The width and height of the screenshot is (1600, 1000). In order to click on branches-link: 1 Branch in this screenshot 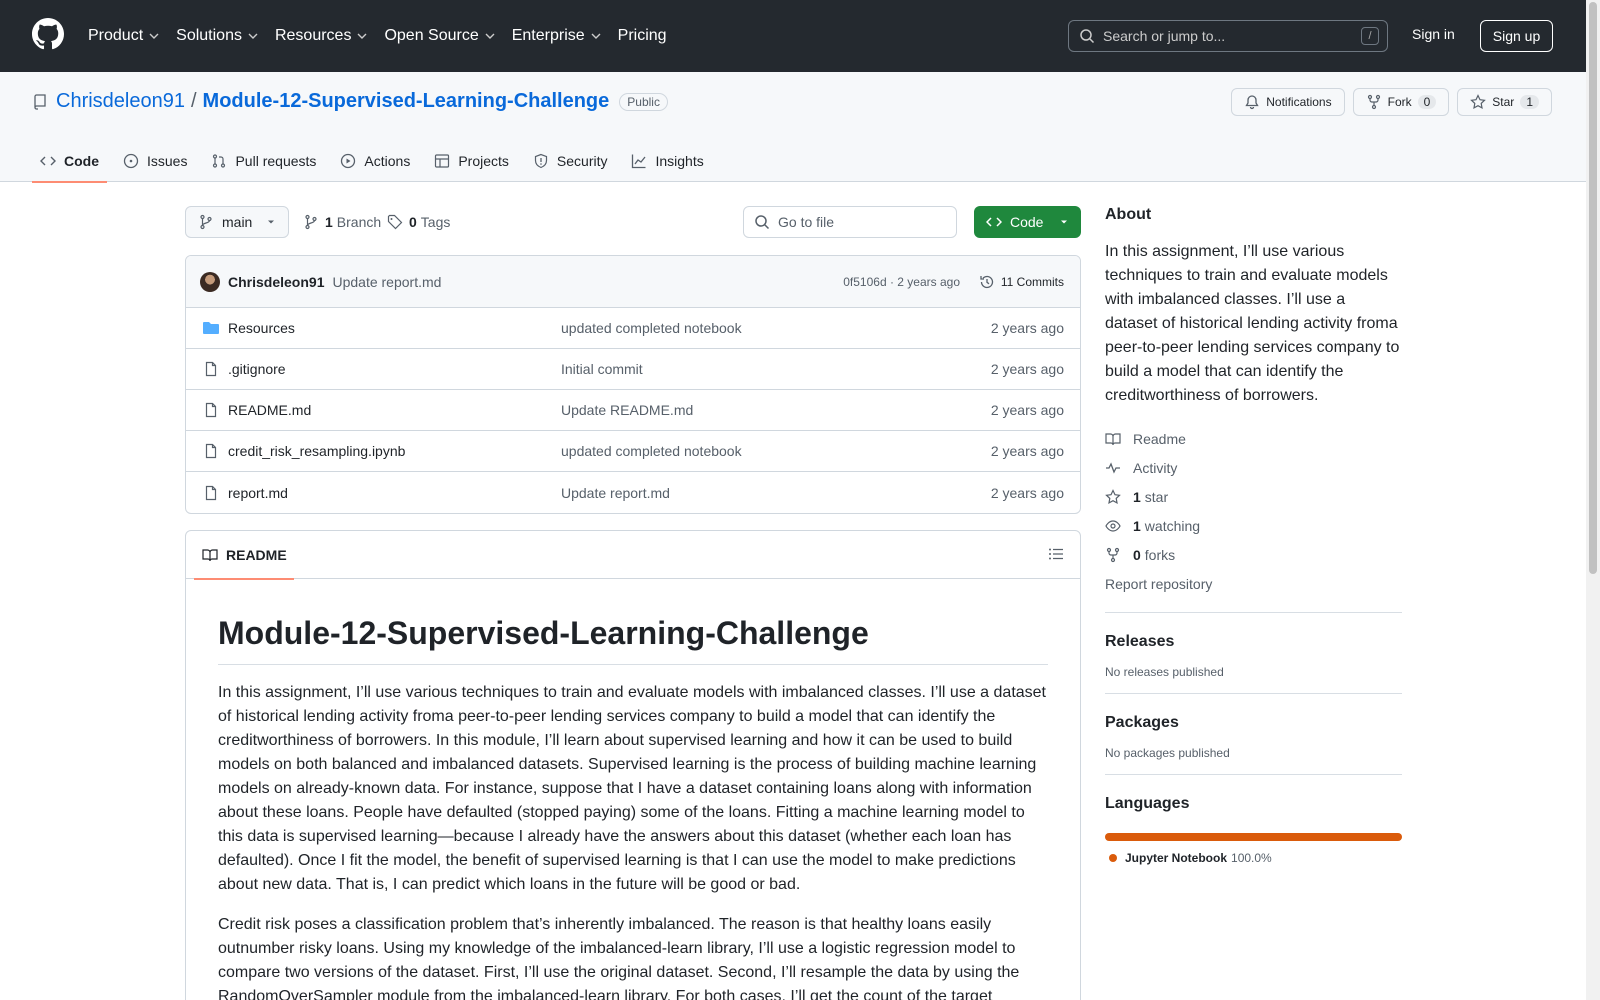, I will do `click(342, 222)`.